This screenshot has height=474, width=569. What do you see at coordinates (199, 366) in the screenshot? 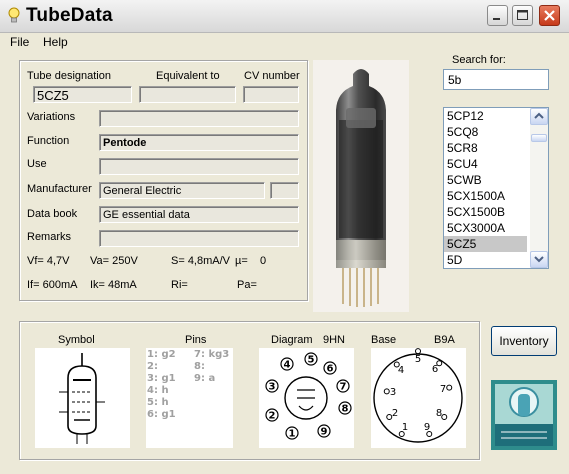
I see `pin-entry: 8:` at bounding box center [199, 366].